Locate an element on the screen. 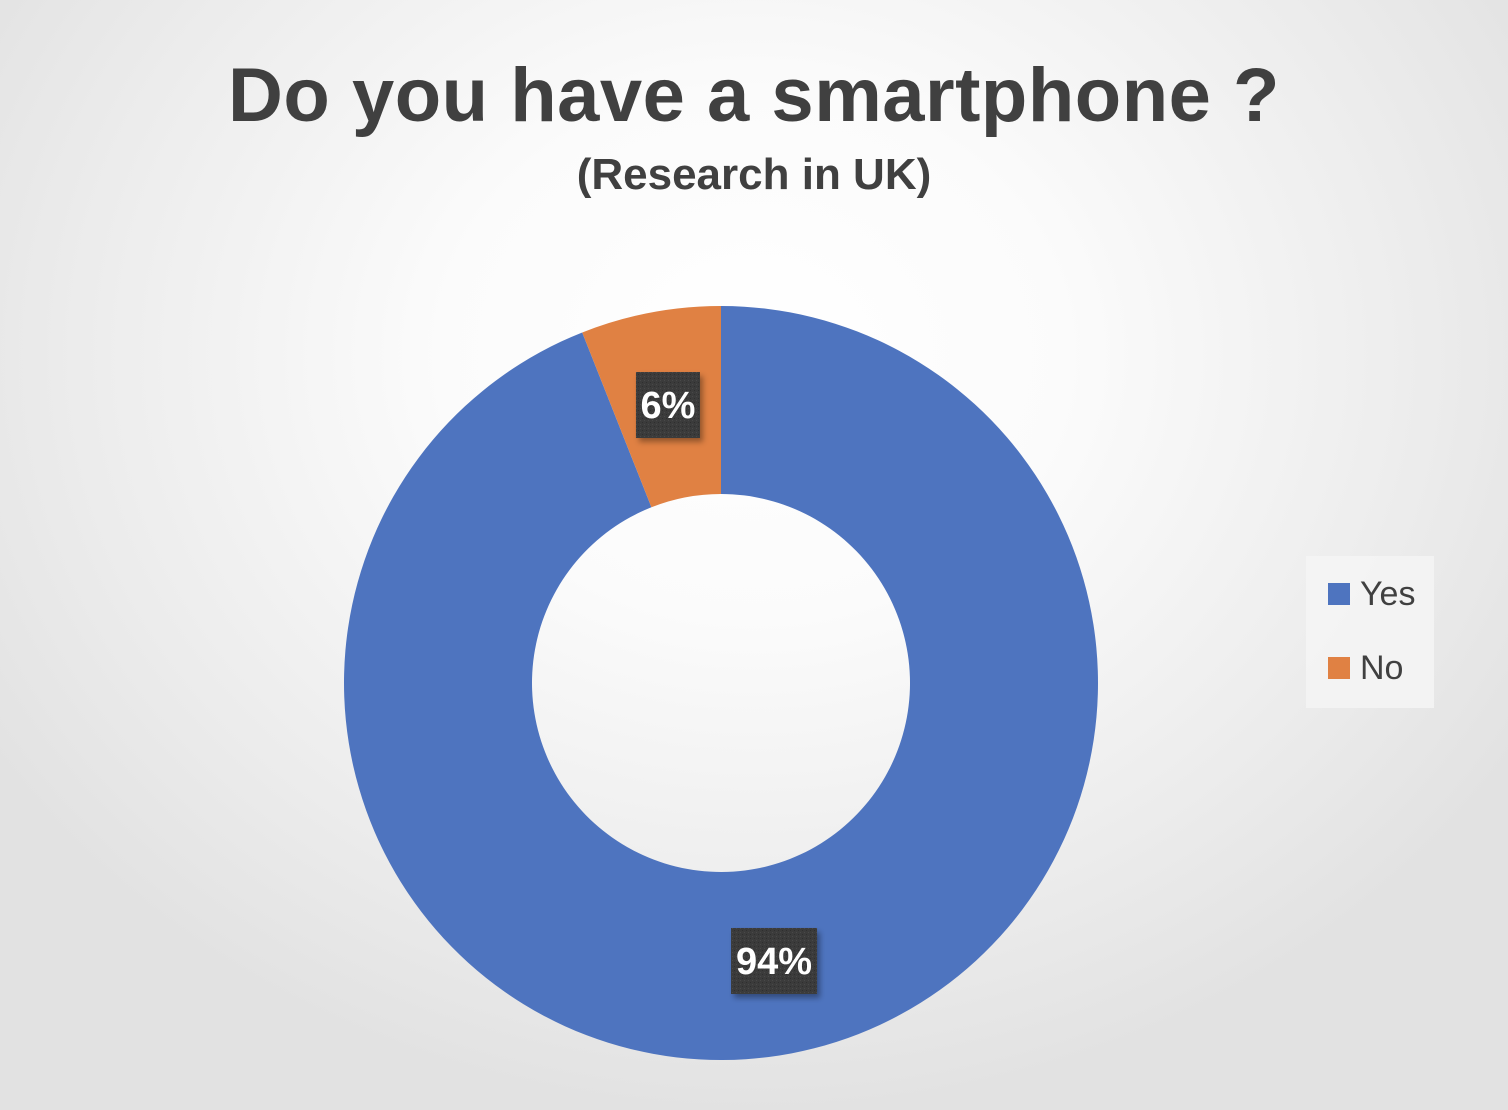 This screenshot has height=1110, width=1508. legend-swatch-no is located at coordinates (1339, 668).